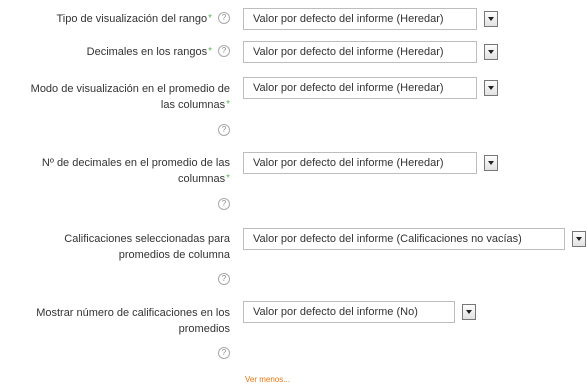 Image resolution: width=588 pixels, height=388 pixels. Describe the element at coordinates (135, 163) in the screenshot. I see `field-label-line-1: Nº de decimales en el promedio de las` at that location.